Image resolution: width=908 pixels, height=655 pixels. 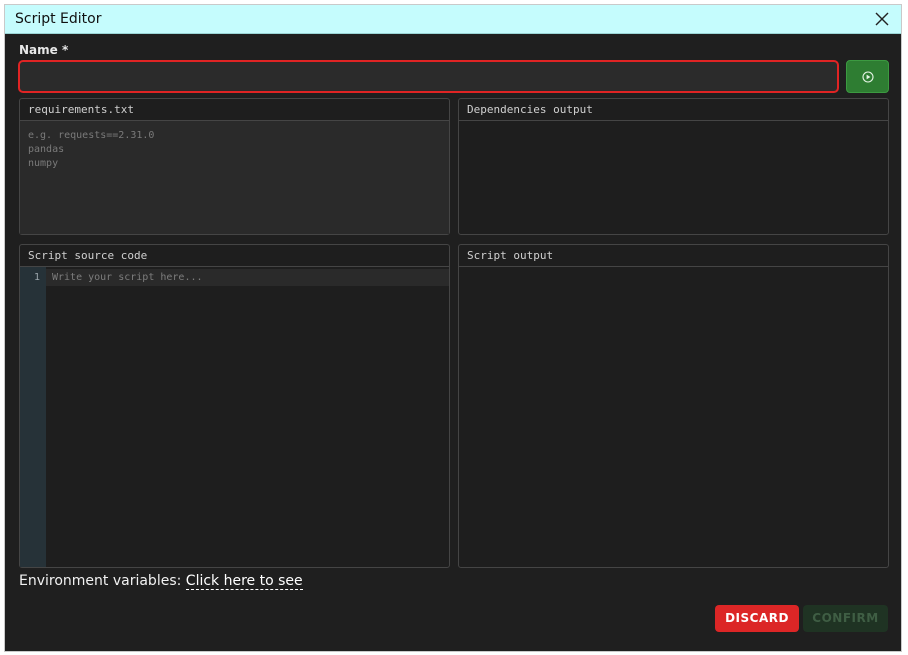 I want to click on requirements-editor, so click(x=234, y=177).